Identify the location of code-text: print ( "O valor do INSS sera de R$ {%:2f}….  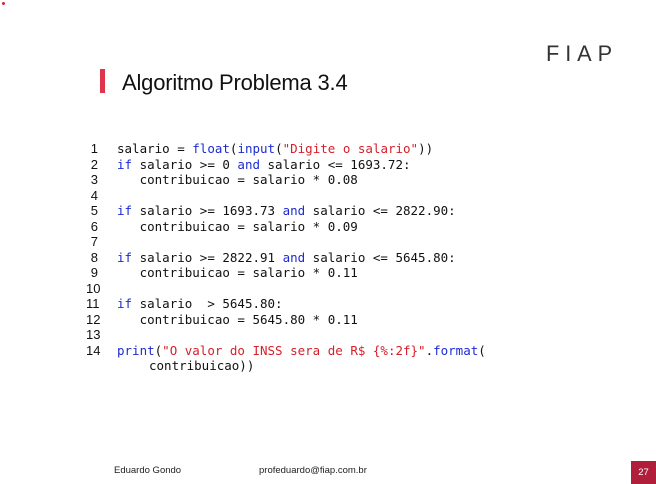
(301, 351).